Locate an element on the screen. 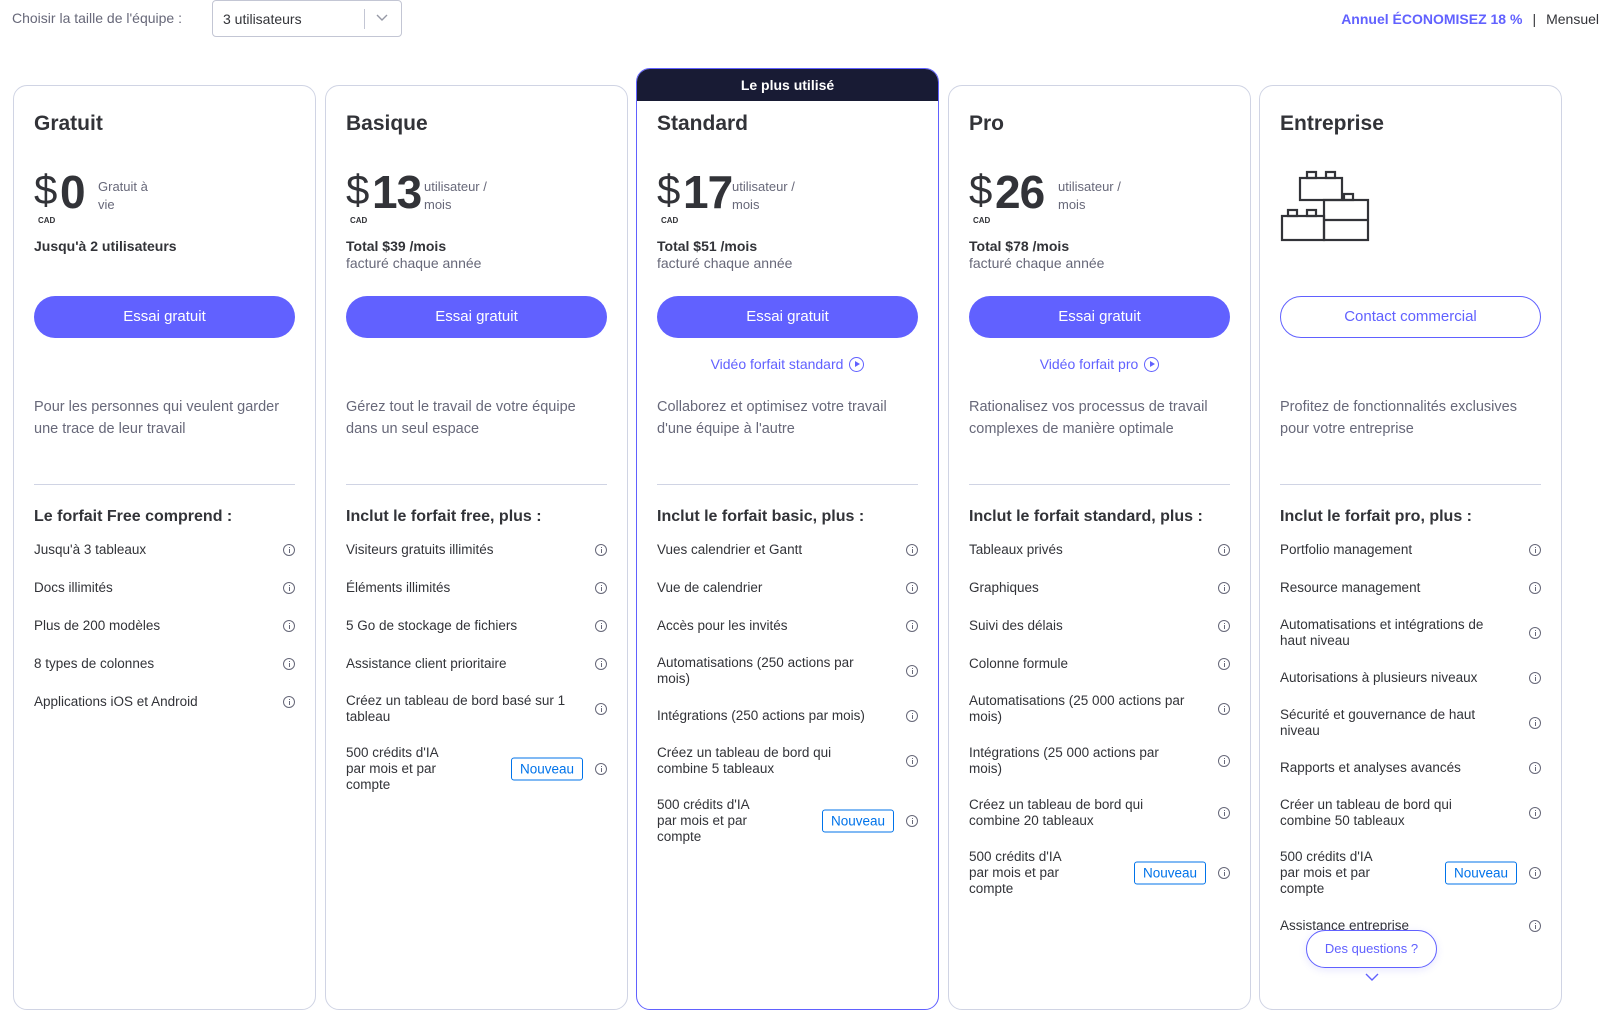 The width and height of the screenshot is (1611, 1020). feature-text: Visiteurs gratuits illimités is located at coordinates (420, 549).